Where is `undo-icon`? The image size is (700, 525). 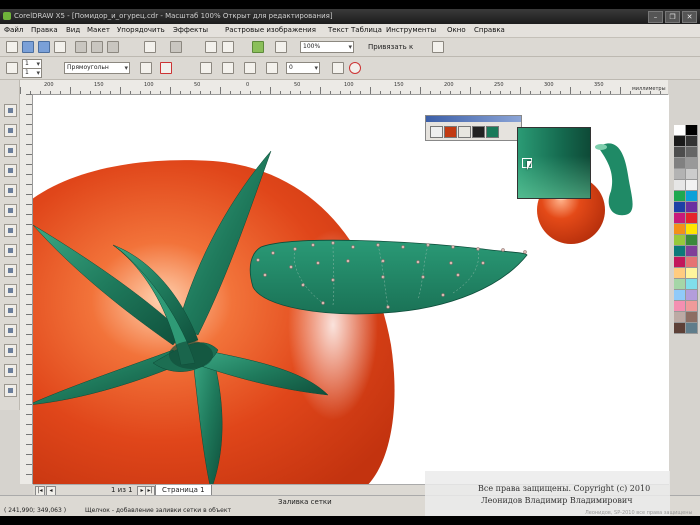 undo-icon is located at coordinates (150, 47).